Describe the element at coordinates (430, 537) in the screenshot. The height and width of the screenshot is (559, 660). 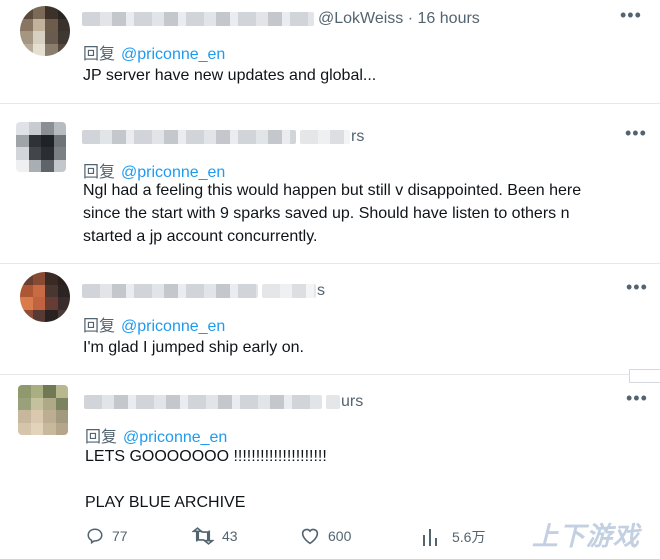
I see `views-chart-icon` at that location.